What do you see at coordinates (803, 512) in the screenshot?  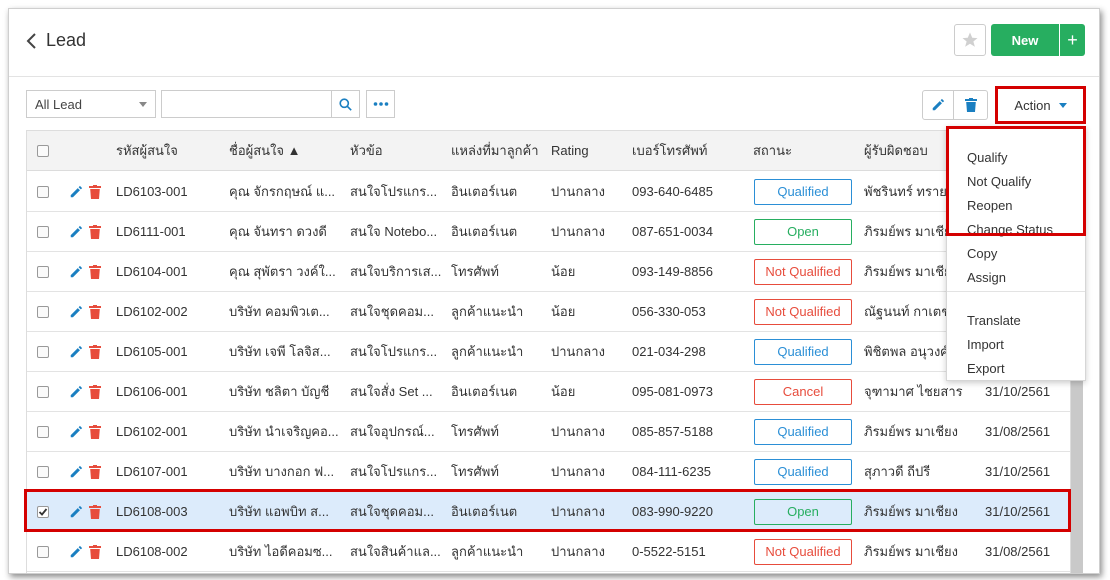 I see `status-badge: Open` at bounding box center [803, 512].